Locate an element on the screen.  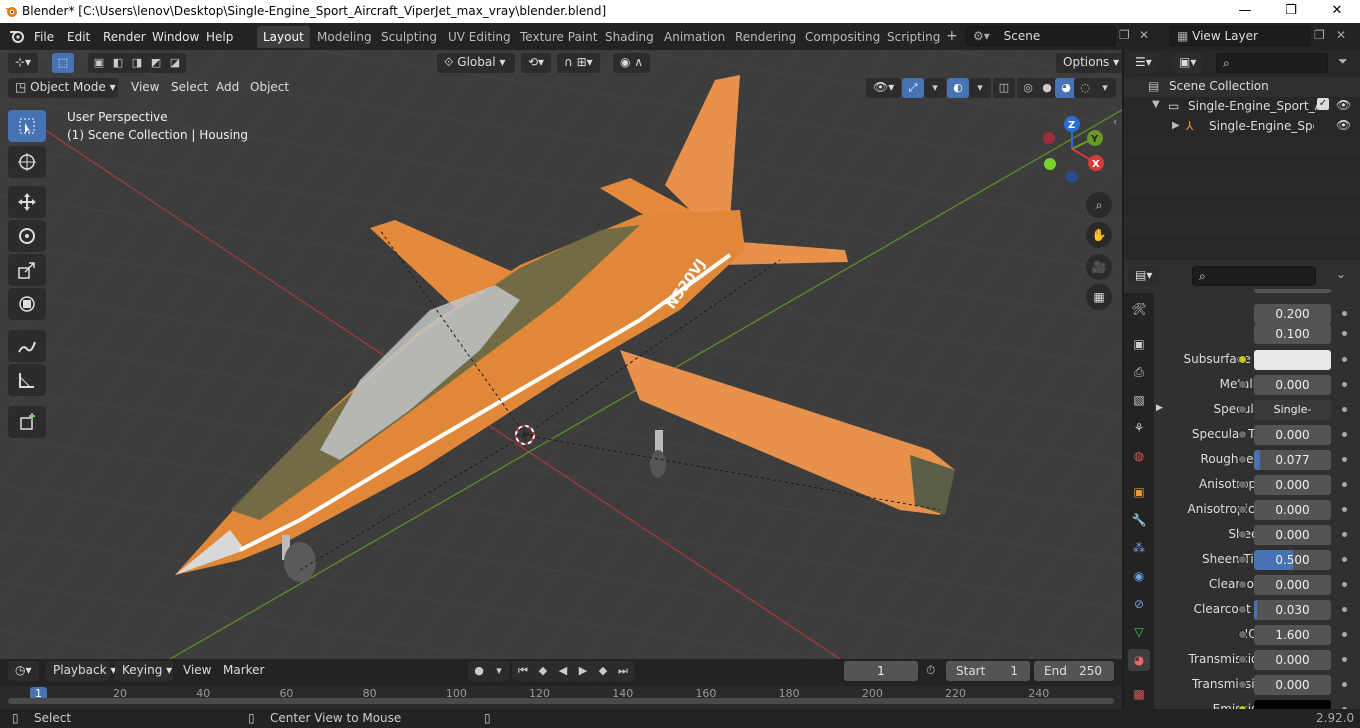
mode-dropdown: ◳ Object Mode ▾ is located at coordinates (63, 88).